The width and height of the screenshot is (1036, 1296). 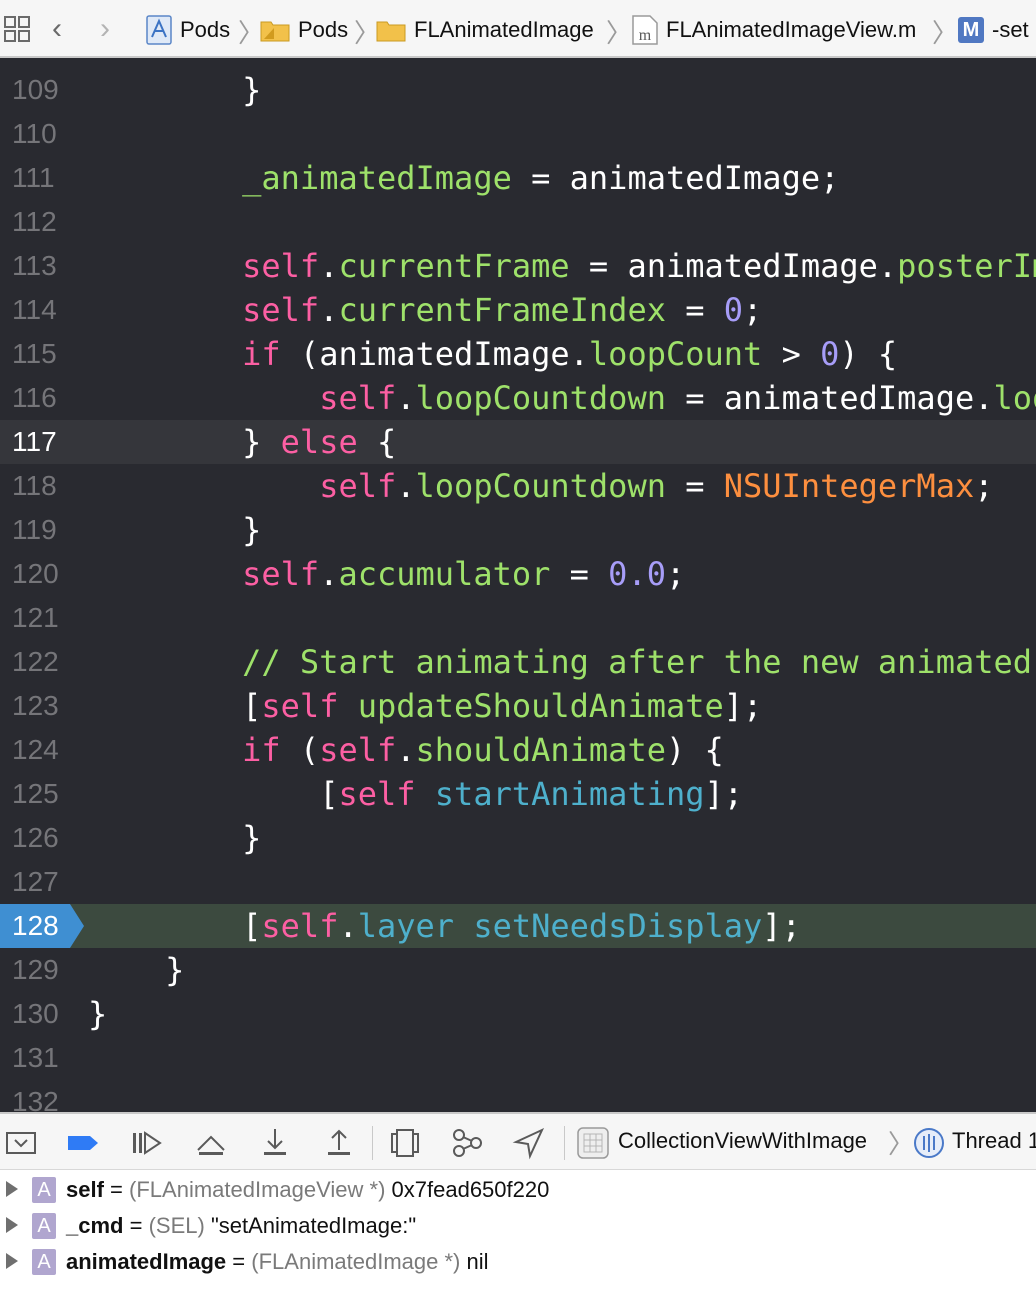 I want to click on breadcrumb-label: -set, so click(x=1010, y=29).